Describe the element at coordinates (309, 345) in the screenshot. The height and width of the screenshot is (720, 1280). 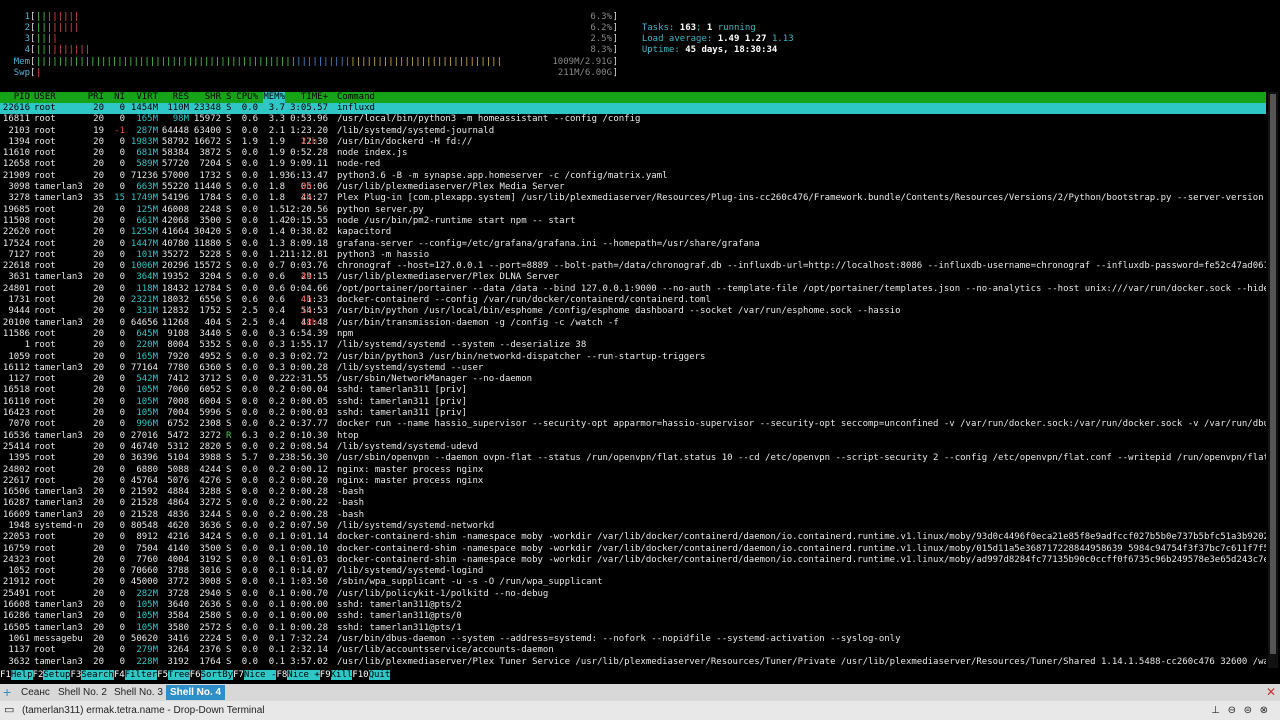
I see `time: 1:55.17` at that location.